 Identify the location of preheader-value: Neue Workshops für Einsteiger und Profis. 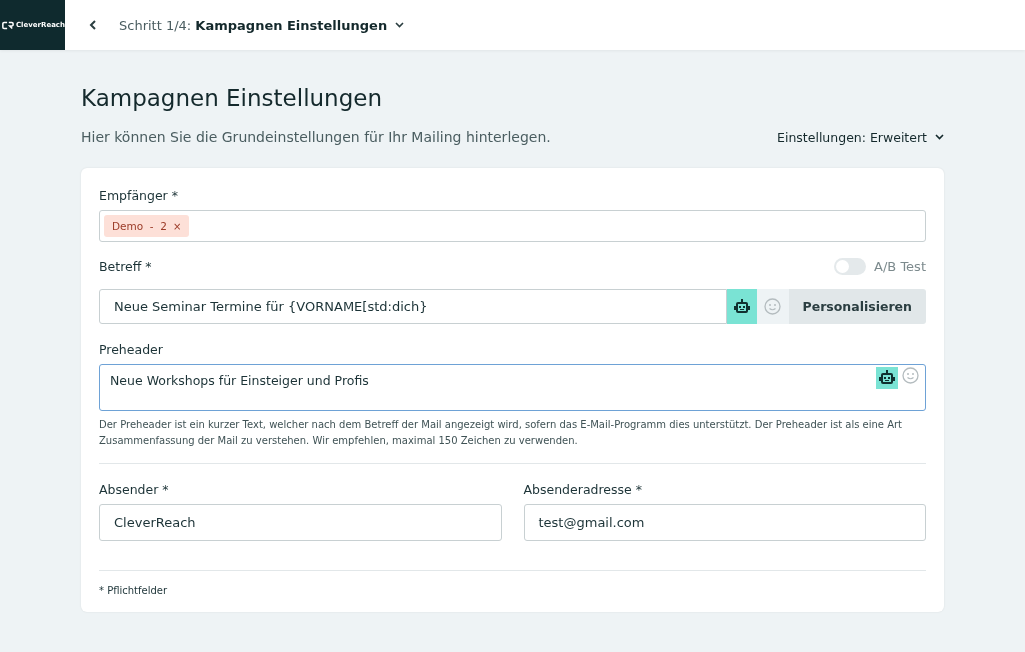
(239, 381).